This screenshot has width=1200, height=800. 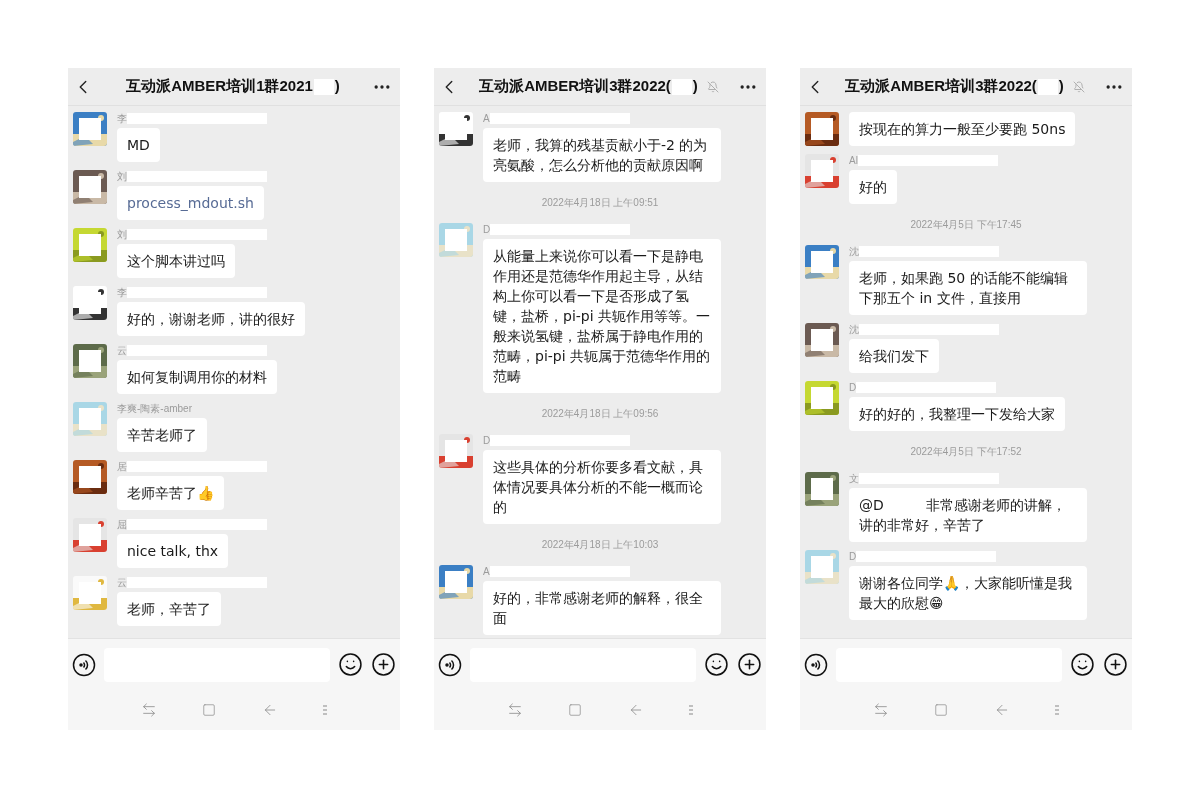 I want to click on message-bubble: MD, so click(x=138, y=145).